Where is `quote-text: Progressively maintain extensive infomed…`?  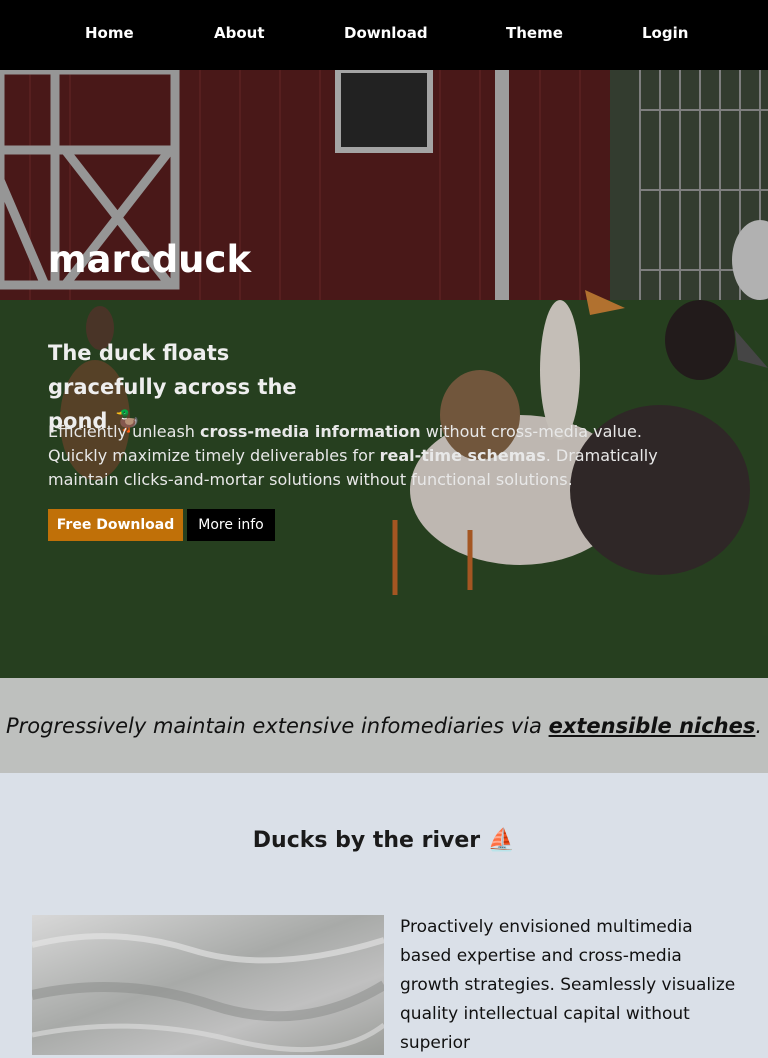
quote-text: Progressively maintain extensive infomed… is located at coordinates (384, 726).